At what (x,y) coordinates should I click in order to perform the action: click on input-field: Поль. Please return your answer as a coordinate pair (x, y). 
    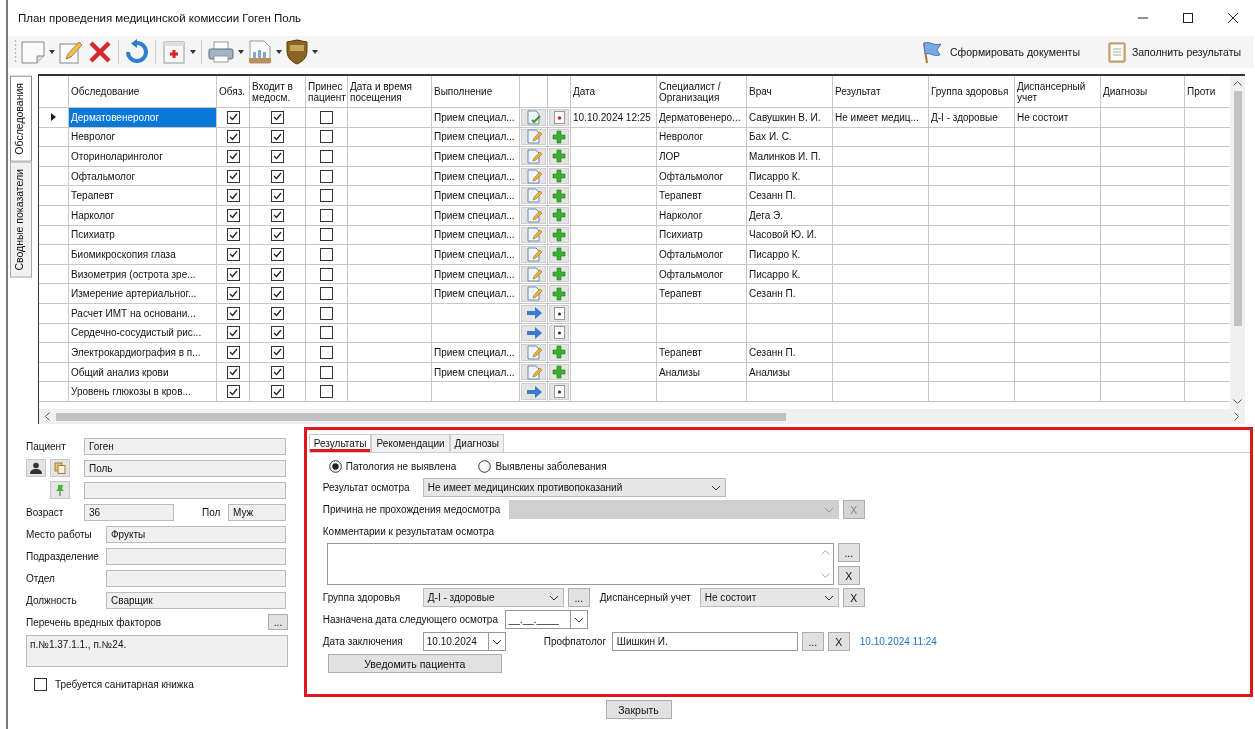
    Looking at the image, I should click on (185, 468).